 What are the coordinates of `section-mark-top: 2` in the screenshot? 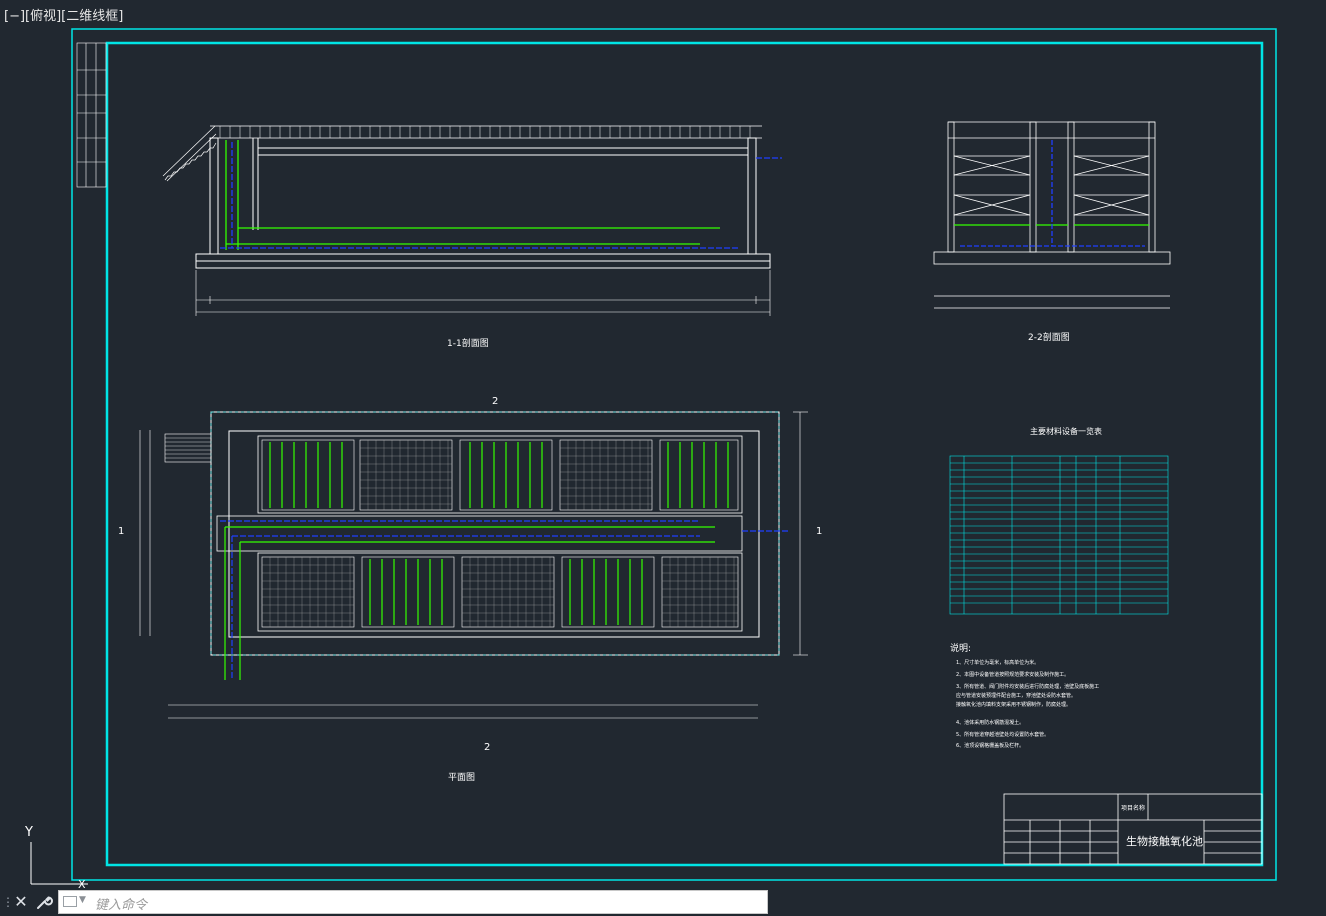 It's located at (495, 401).